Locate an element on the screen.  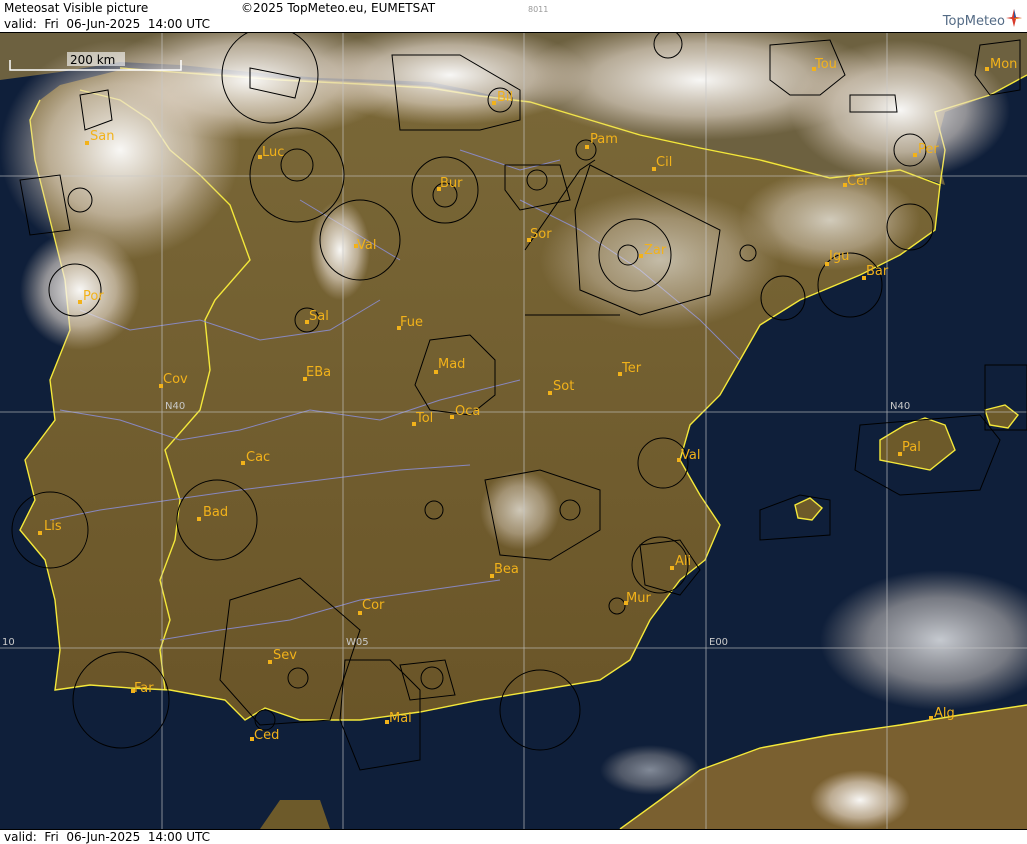
city-label: Mad is located at coordinates (451, 364).